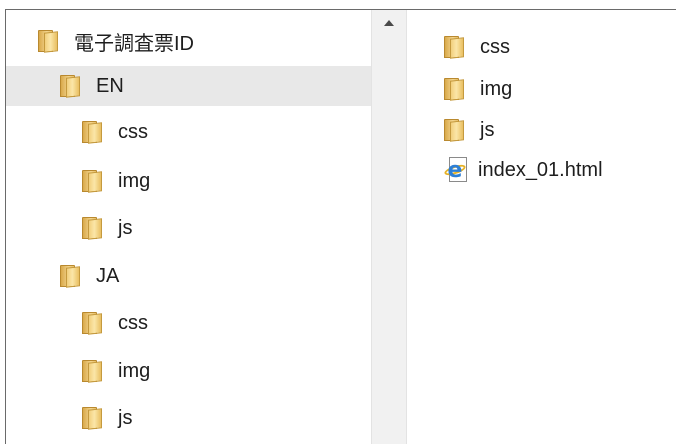  What do you see at coordinates (487, 129) in the screenshot?
I see `item-label: js` at bounding box center [487, 129].